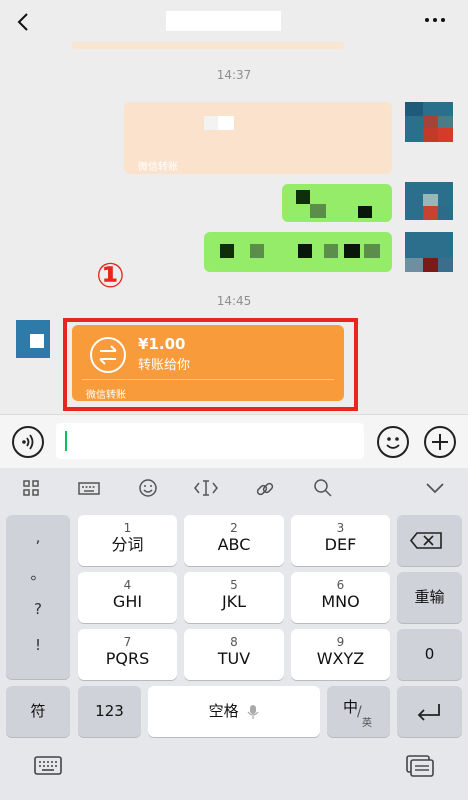  I want to click on zero-key: 0, so click(429, 654).